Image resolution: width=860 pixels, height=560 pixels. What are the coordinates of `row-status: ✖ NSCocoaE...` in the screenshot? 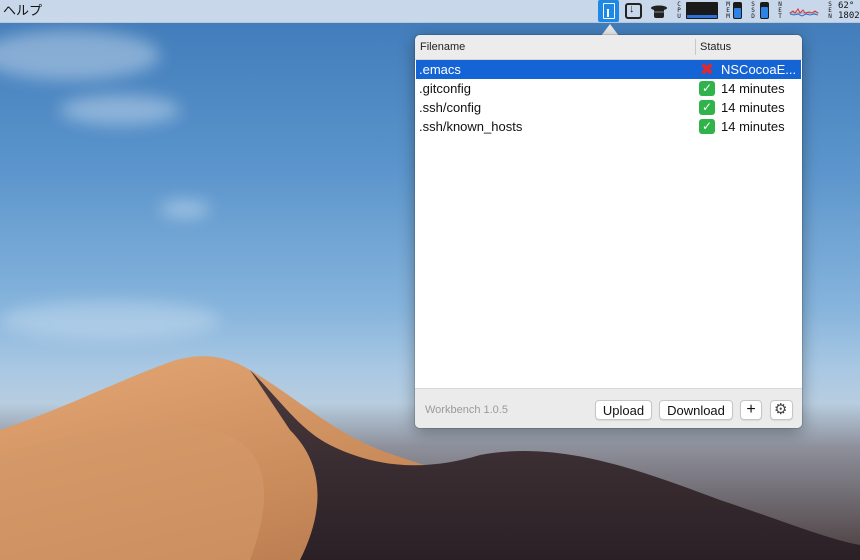 It's located at (749, 69).